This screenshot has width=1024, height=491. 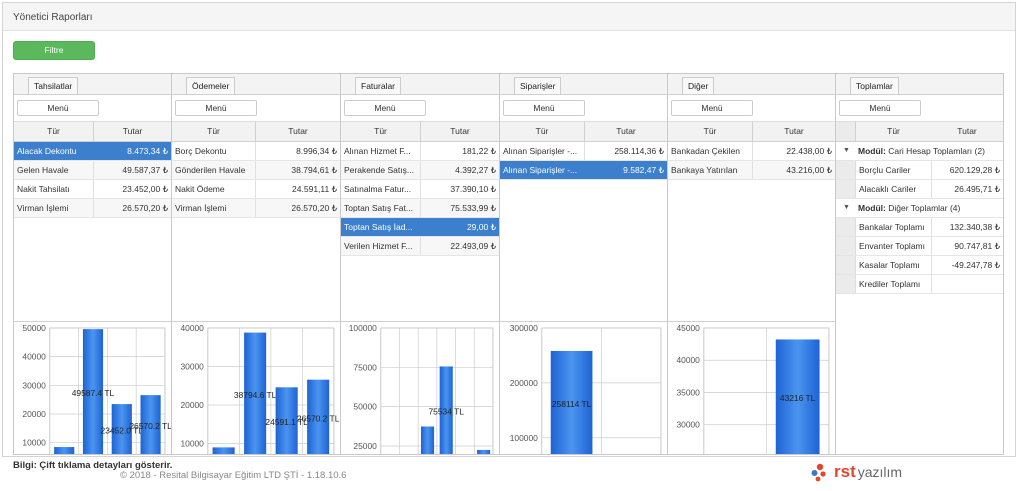 What do you see at coordinates (314, 189) in the screenshot?
I see `cell-amount: 24.591,11 ₺` at bounding box center [314, 189].